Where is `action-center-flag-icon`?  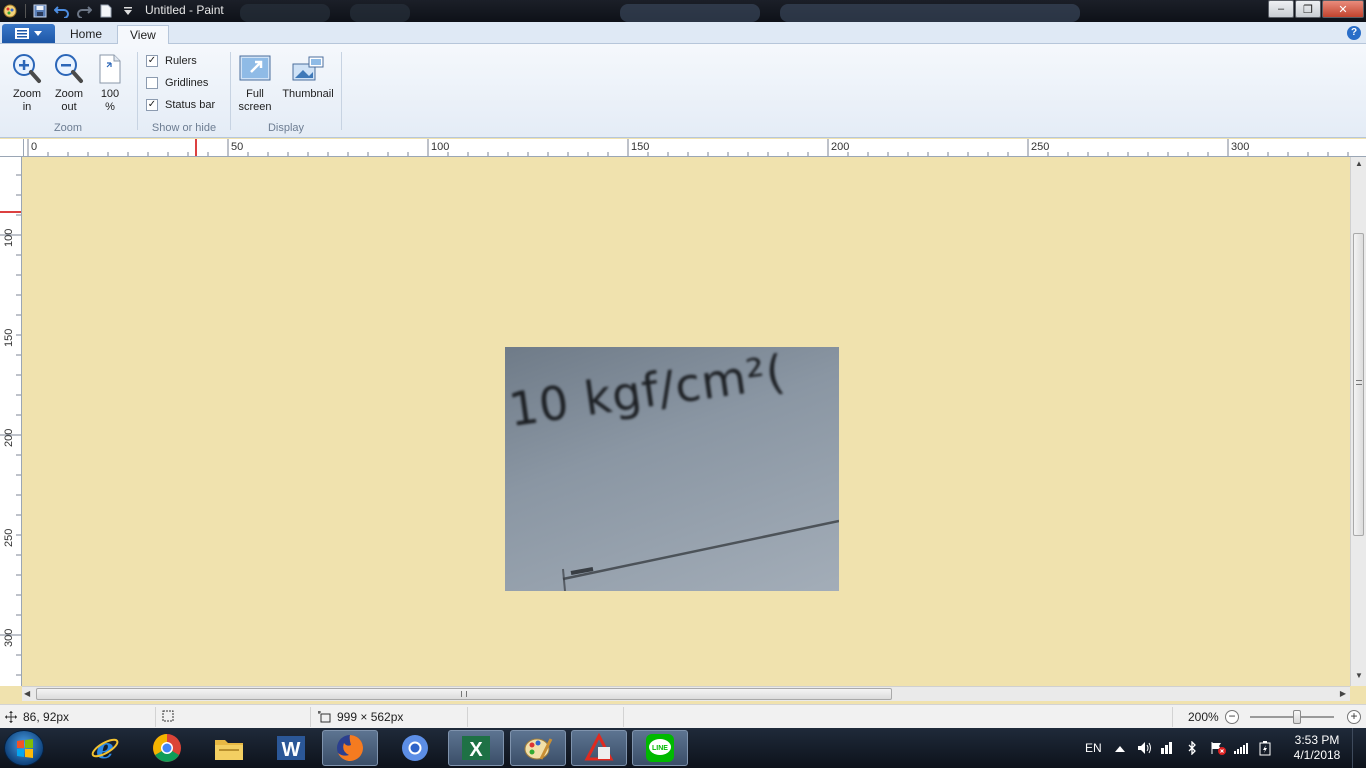 action-center-flag-icon is located at coordinates (1218, 748).